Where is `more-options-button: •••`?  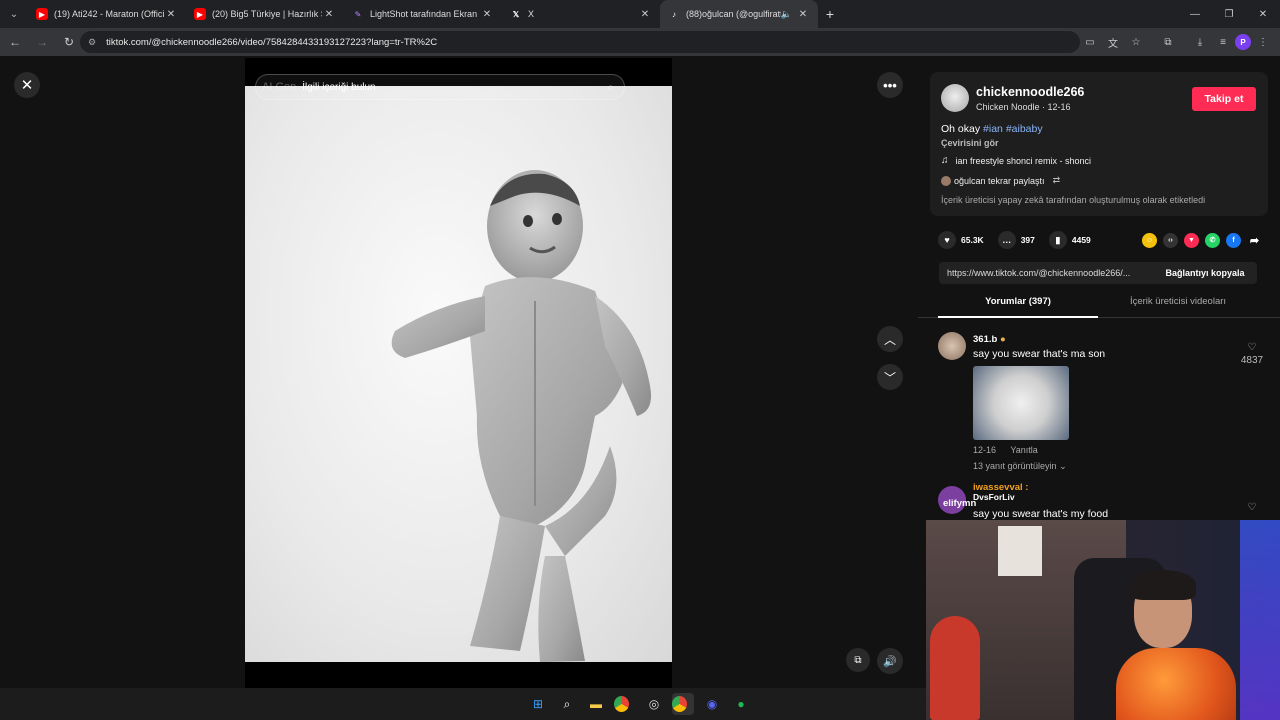
more-options-button: ••• is located at coordinates (890, 85).